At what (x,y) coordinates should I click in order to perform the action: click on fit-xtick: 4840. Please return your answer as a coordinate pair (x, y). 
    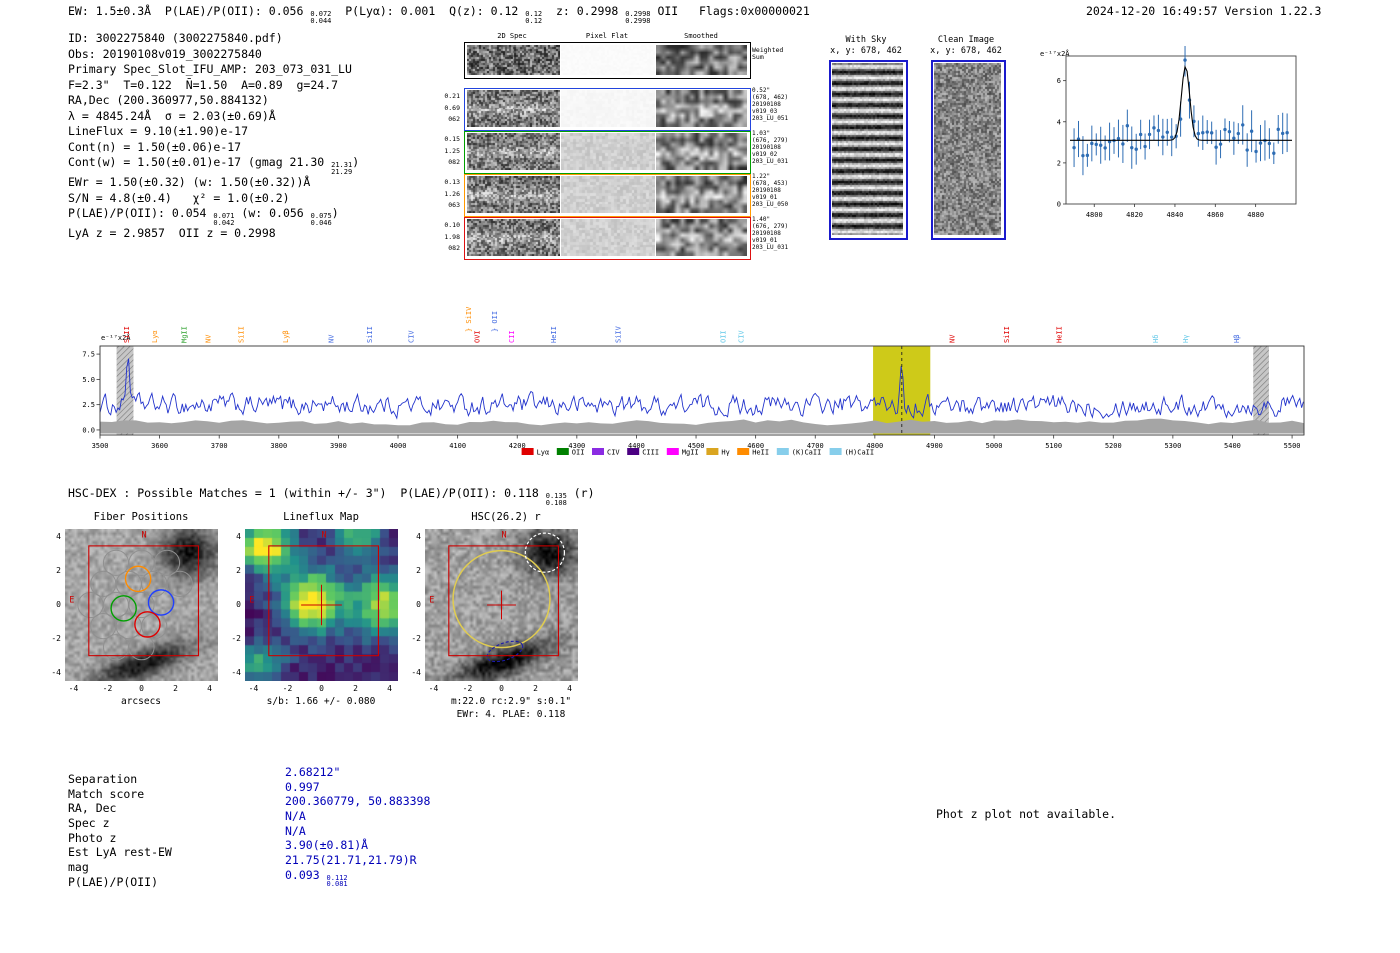
    Looking at the image, I should click on (1175, 215).